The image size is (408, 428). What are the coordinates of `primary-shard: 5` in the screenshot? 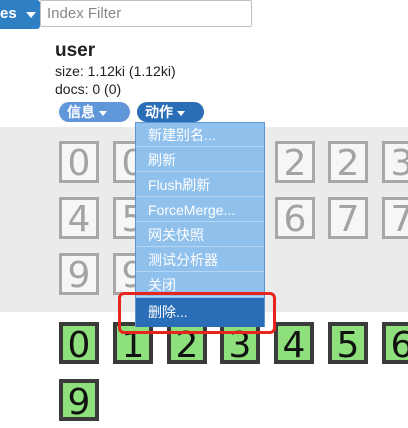 It's located at (348, 344).